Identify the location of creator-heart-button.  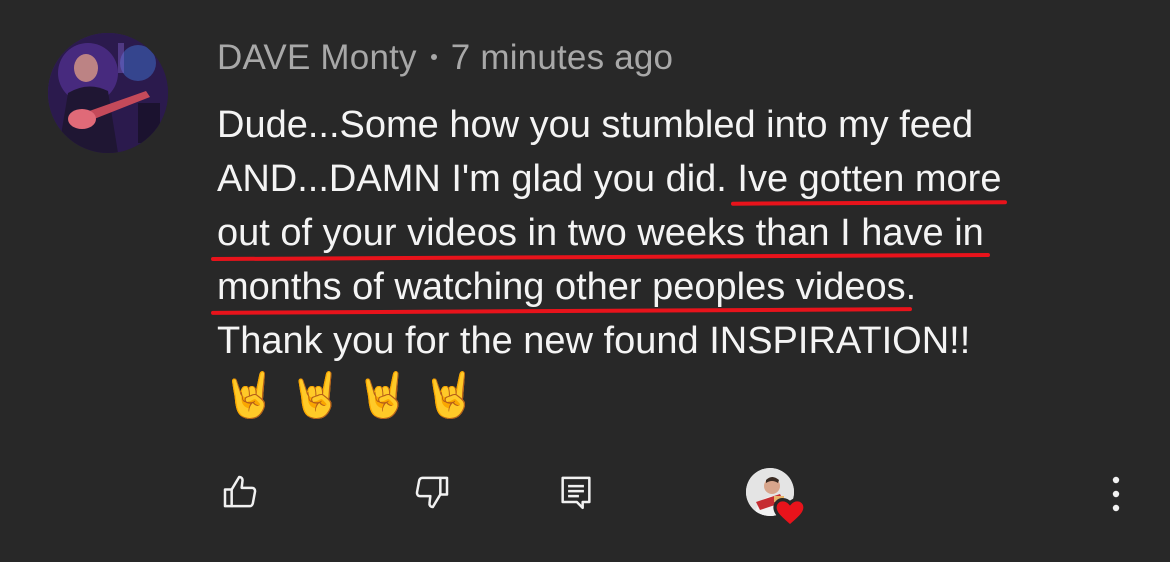
(778, 500).